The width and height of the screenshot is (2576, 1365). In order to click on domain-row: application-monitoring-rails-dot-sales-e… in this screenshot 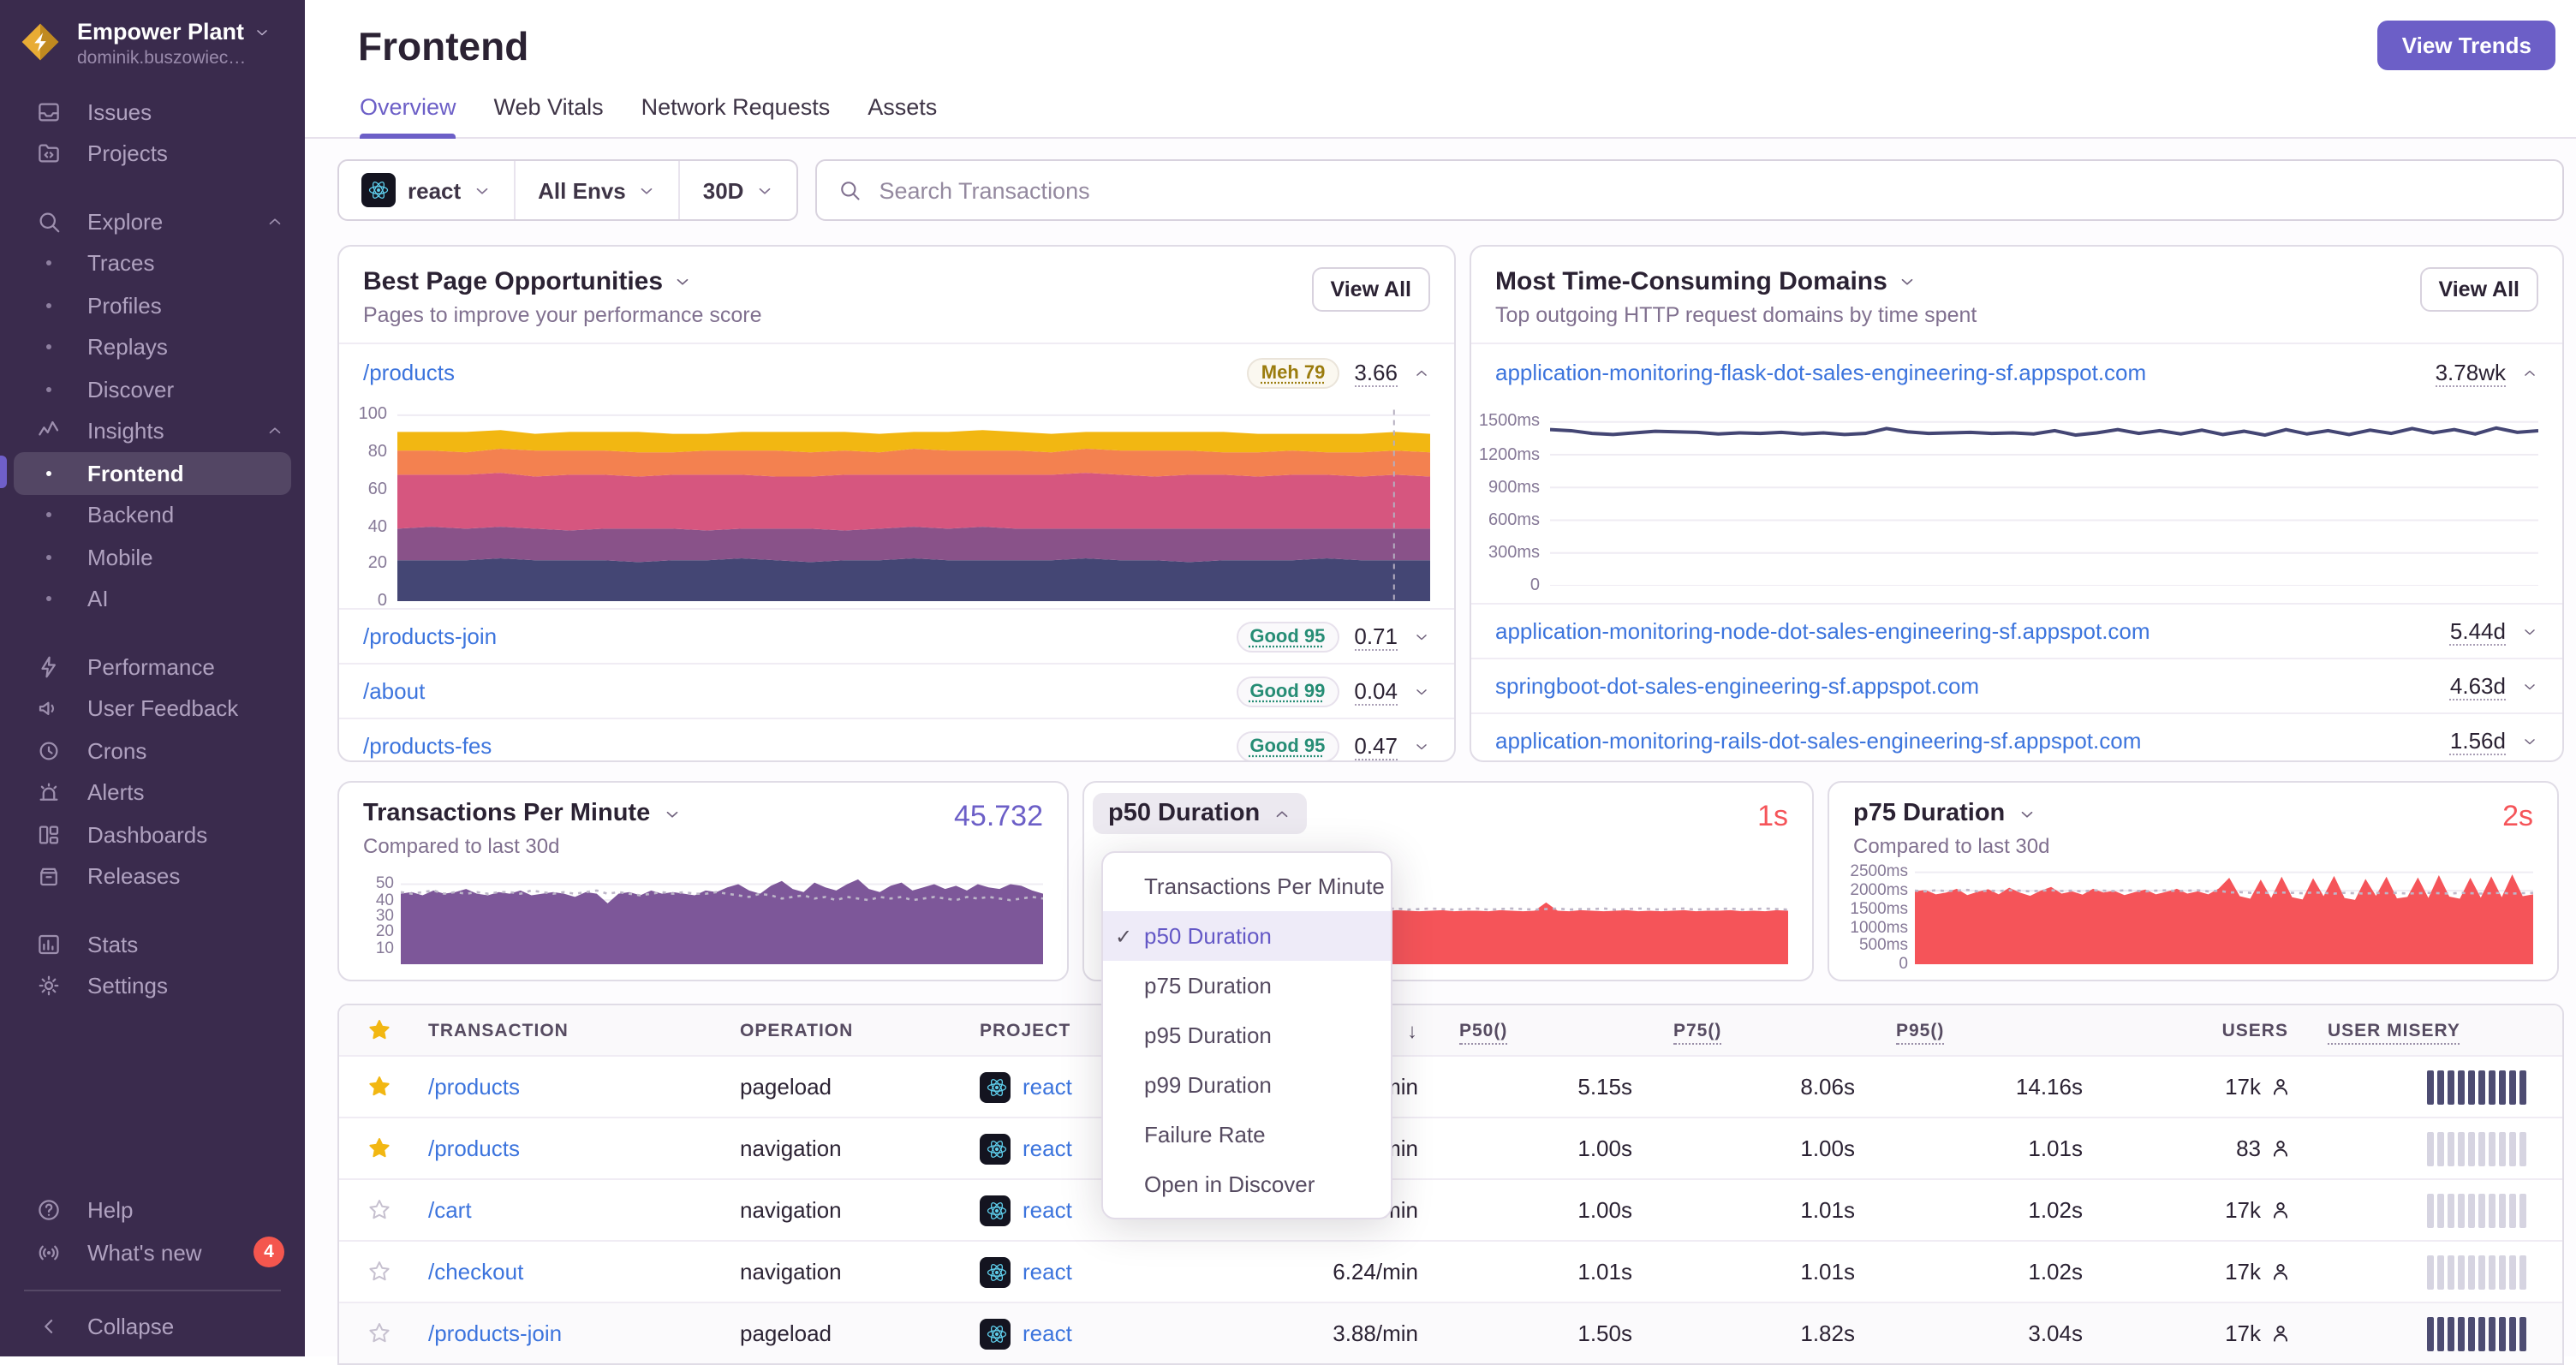, I will do `click(2017, 736)`.